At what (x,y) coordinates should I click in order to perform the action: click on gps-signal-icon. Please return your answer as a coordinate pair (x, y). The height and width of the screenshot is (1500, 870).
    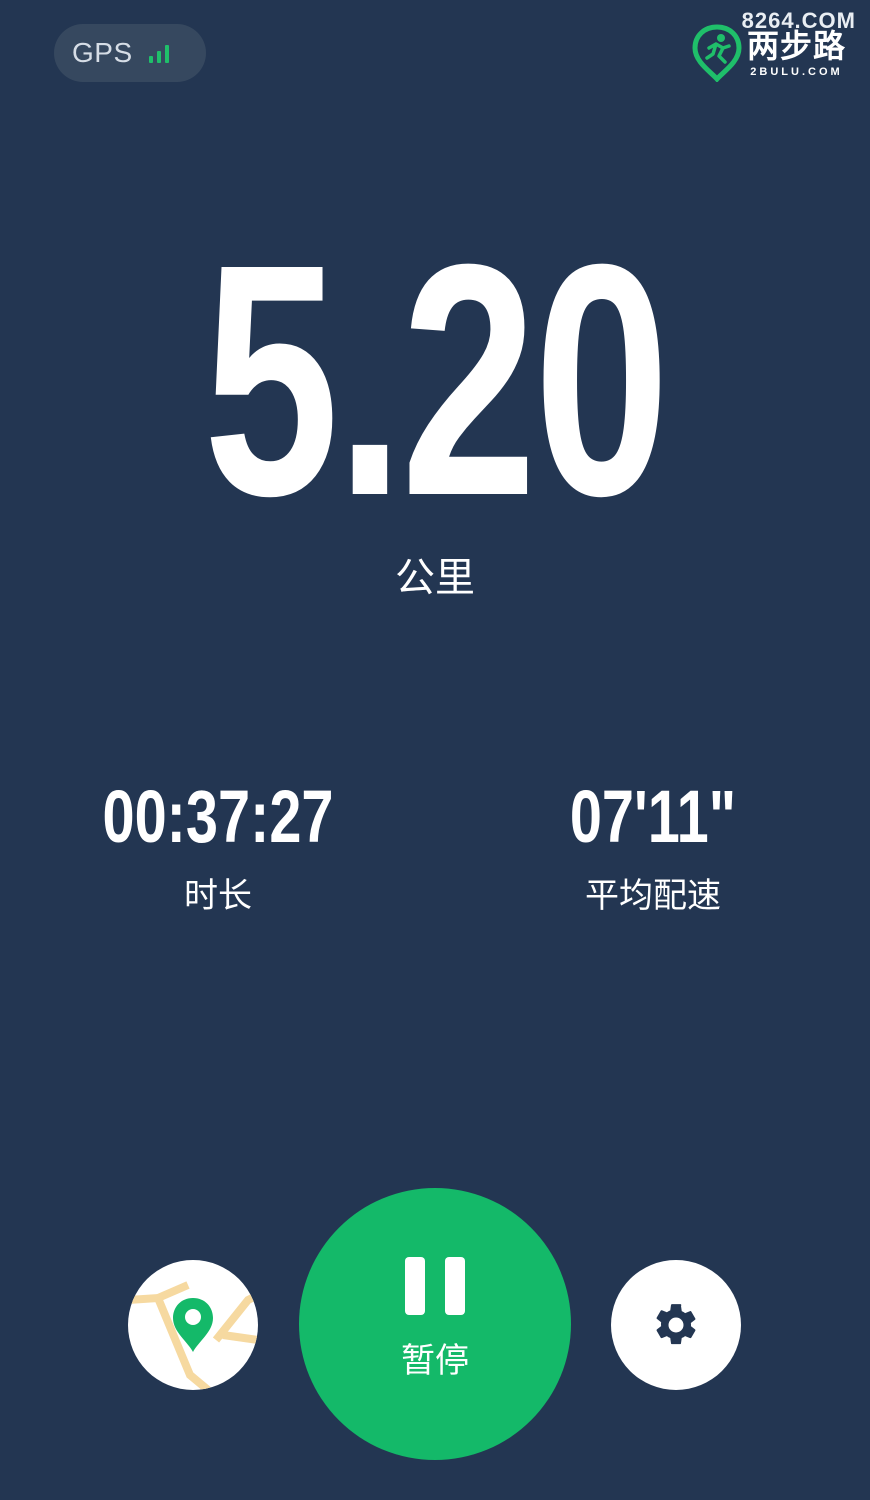
    Looking at the image, I should click on (158, 53).